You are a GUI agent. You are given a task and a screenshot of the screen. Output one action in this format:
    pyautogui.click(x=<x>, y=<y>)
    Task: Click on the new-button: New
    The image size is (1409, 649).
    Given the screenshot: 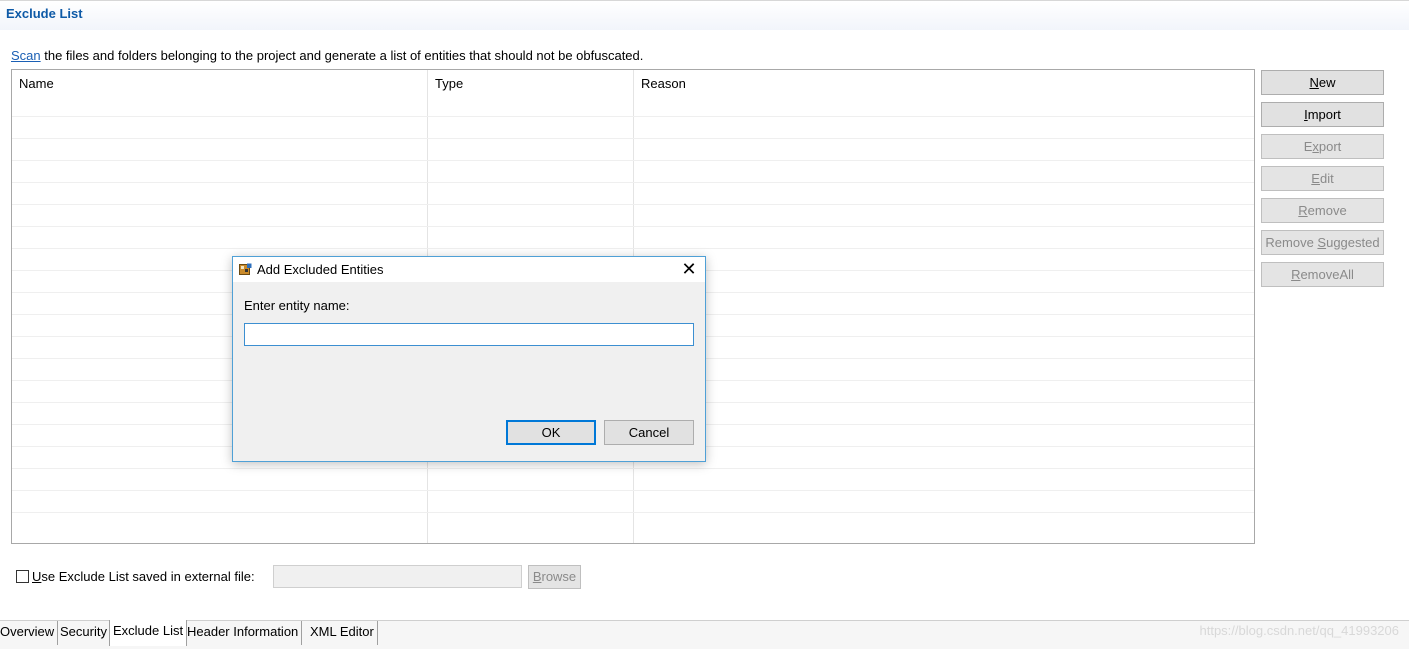 What is the action you would take?
    pyautogui.click(x=1322, y=82)
    